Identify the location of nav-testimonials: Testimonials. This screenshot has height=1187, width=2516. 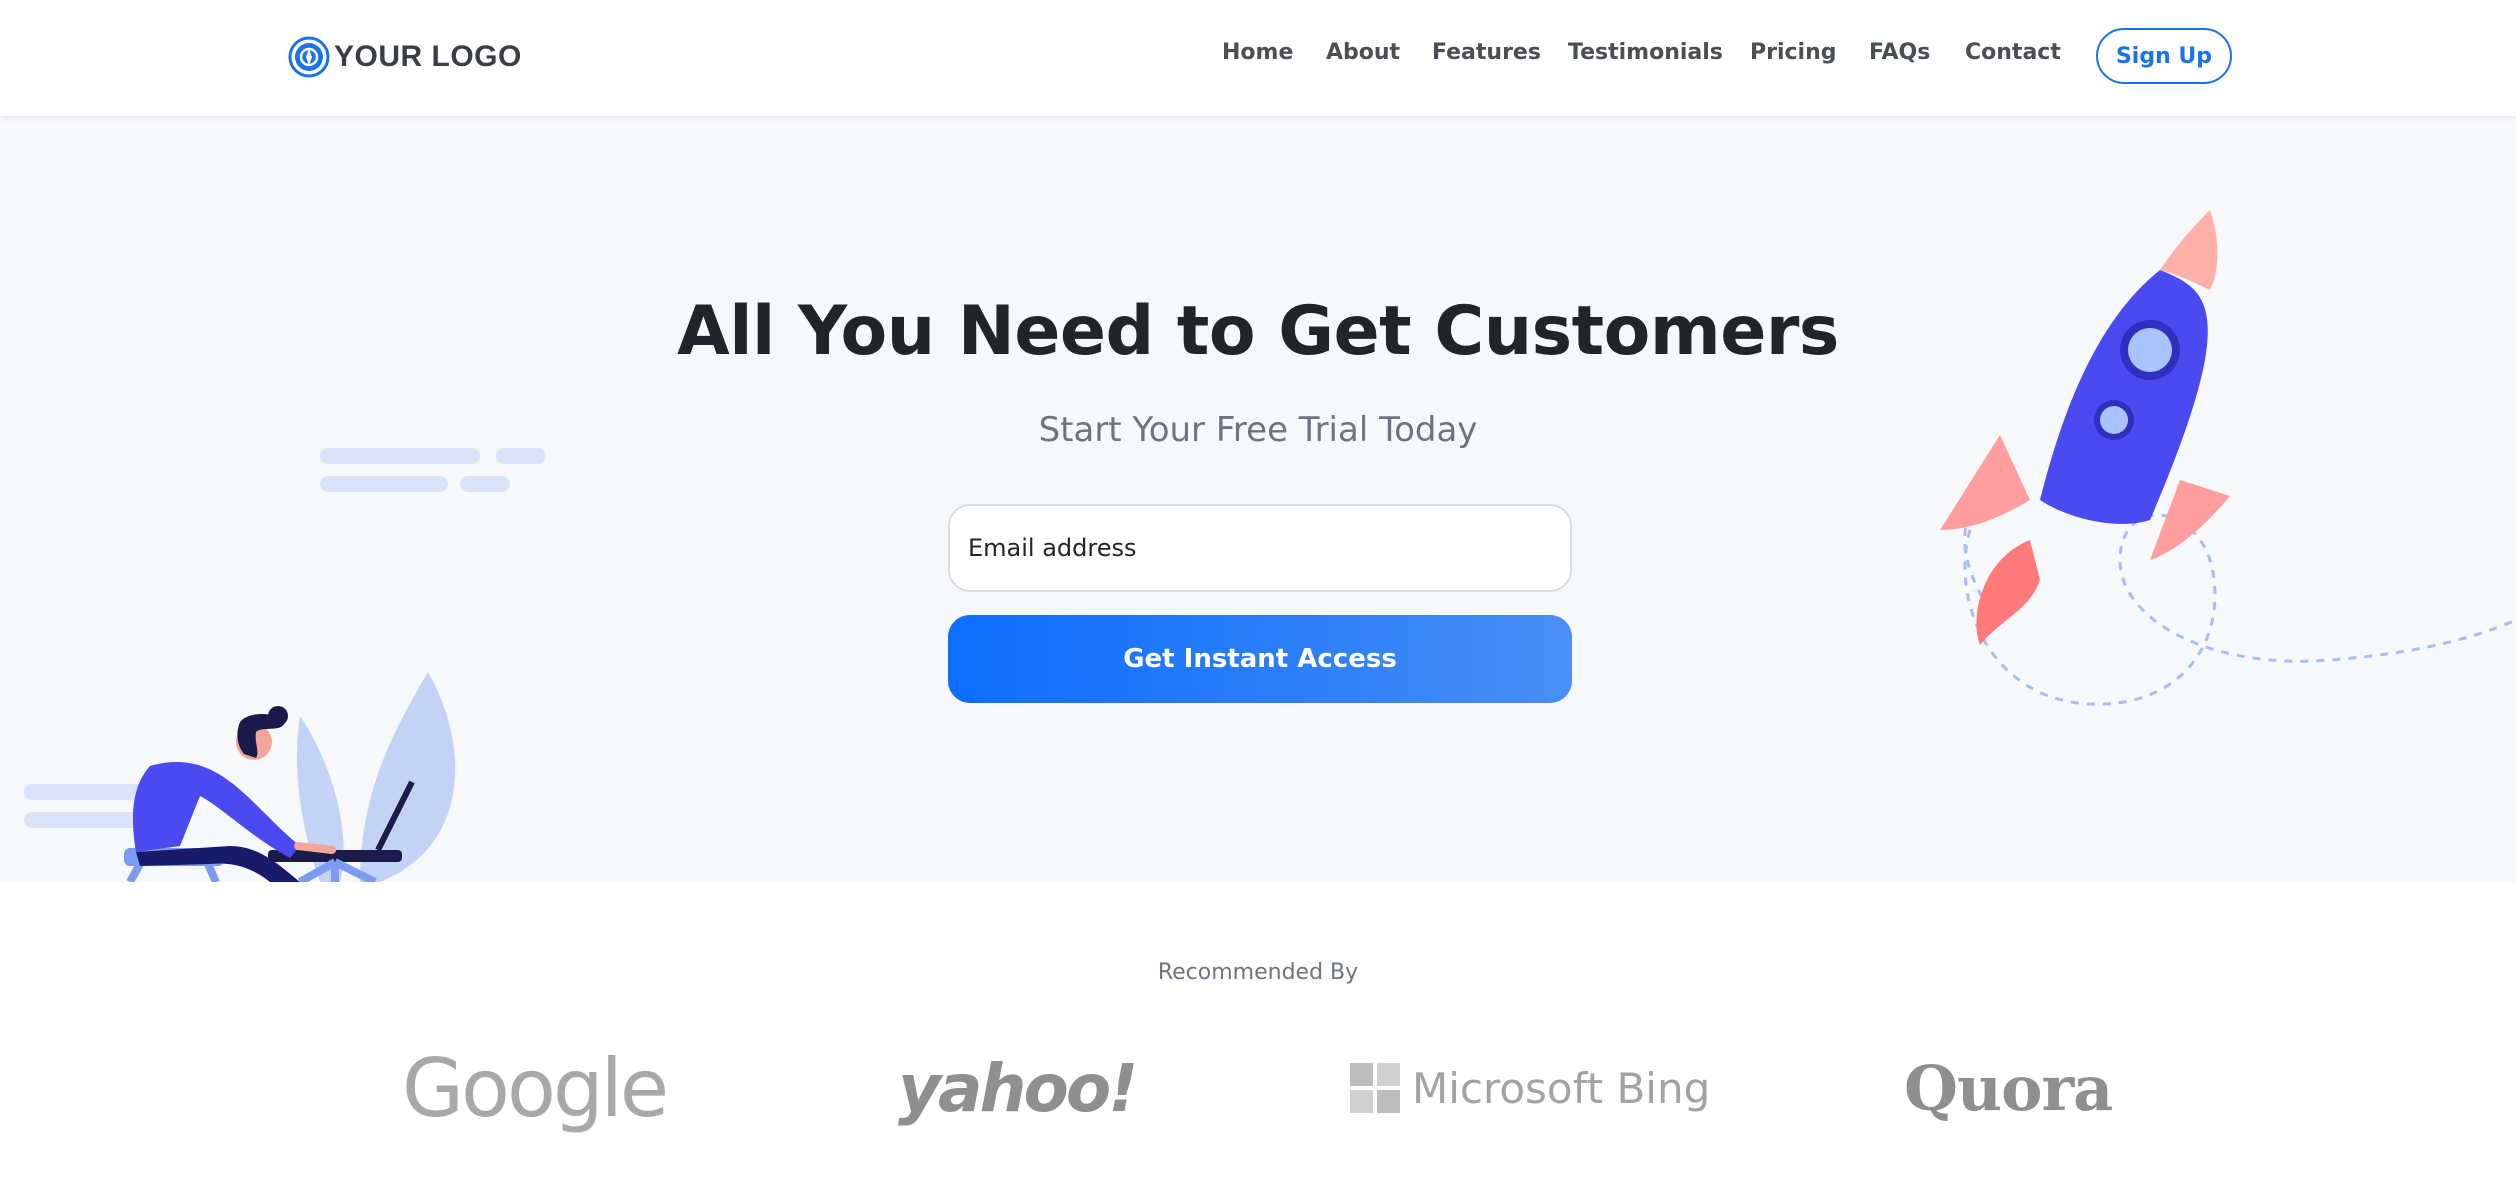
(1645, 52).